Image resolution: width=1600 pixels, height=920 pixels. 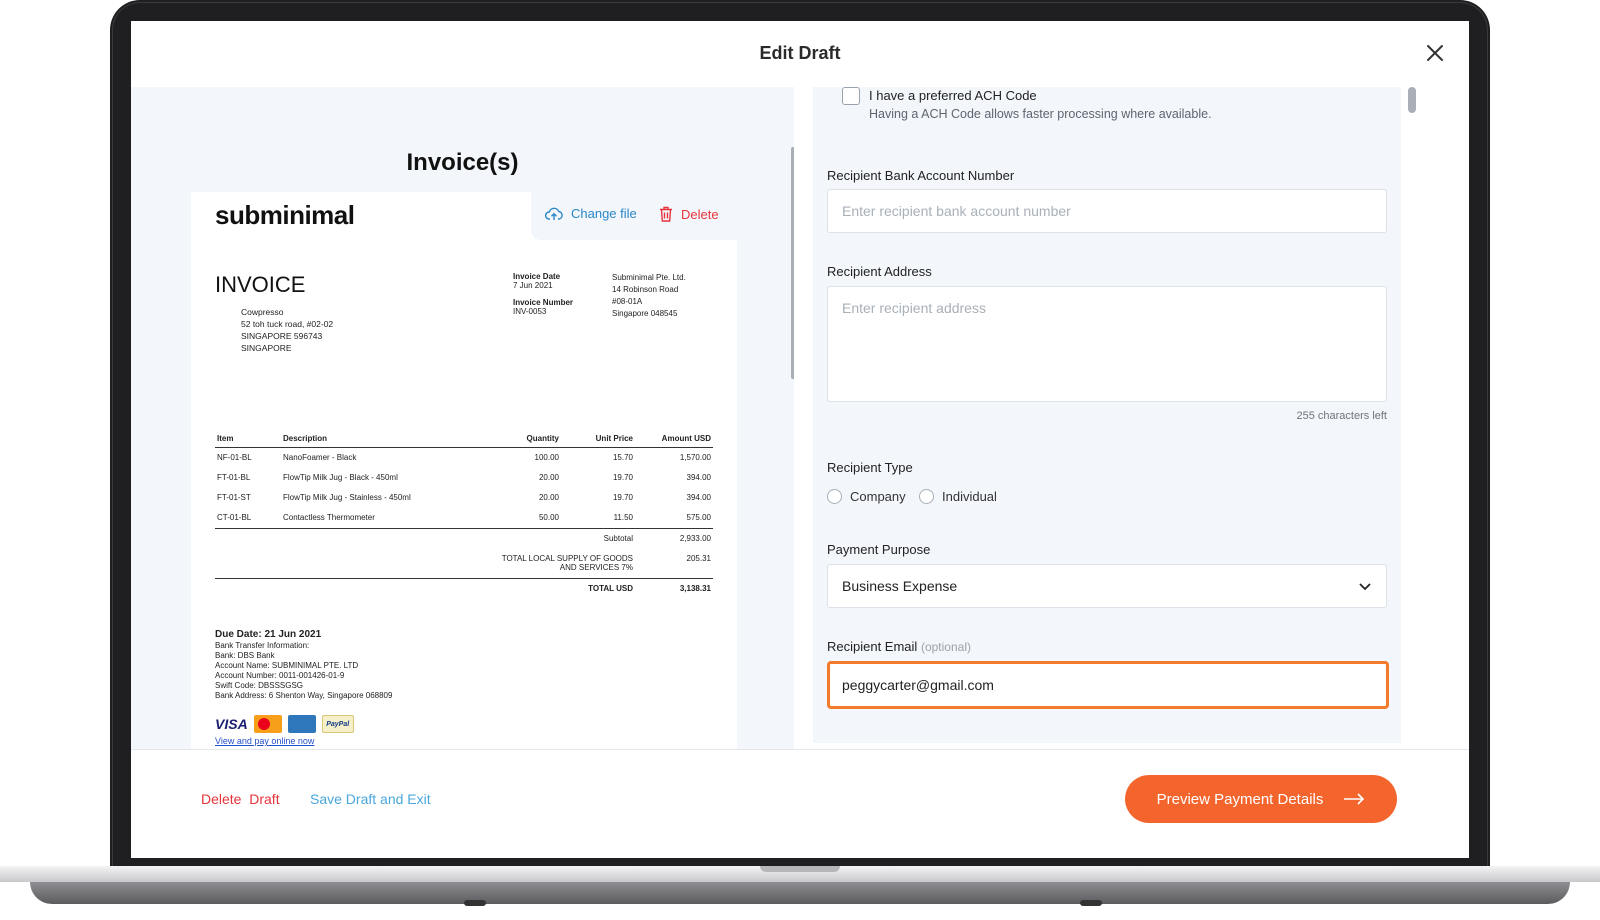 I want to click on preview-payment-details-button: Preview Payment Details, so click(x=1261, y=799).